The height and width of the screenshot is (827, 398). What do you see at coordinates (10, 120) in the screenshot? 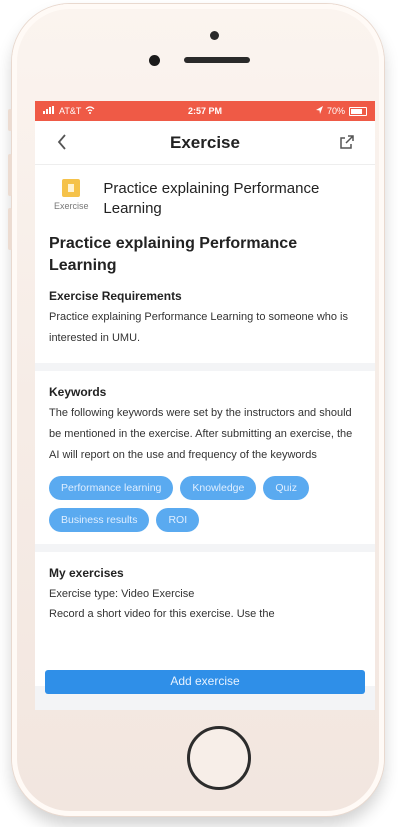
I see `mute-switch` at bounding box center [10, 120].